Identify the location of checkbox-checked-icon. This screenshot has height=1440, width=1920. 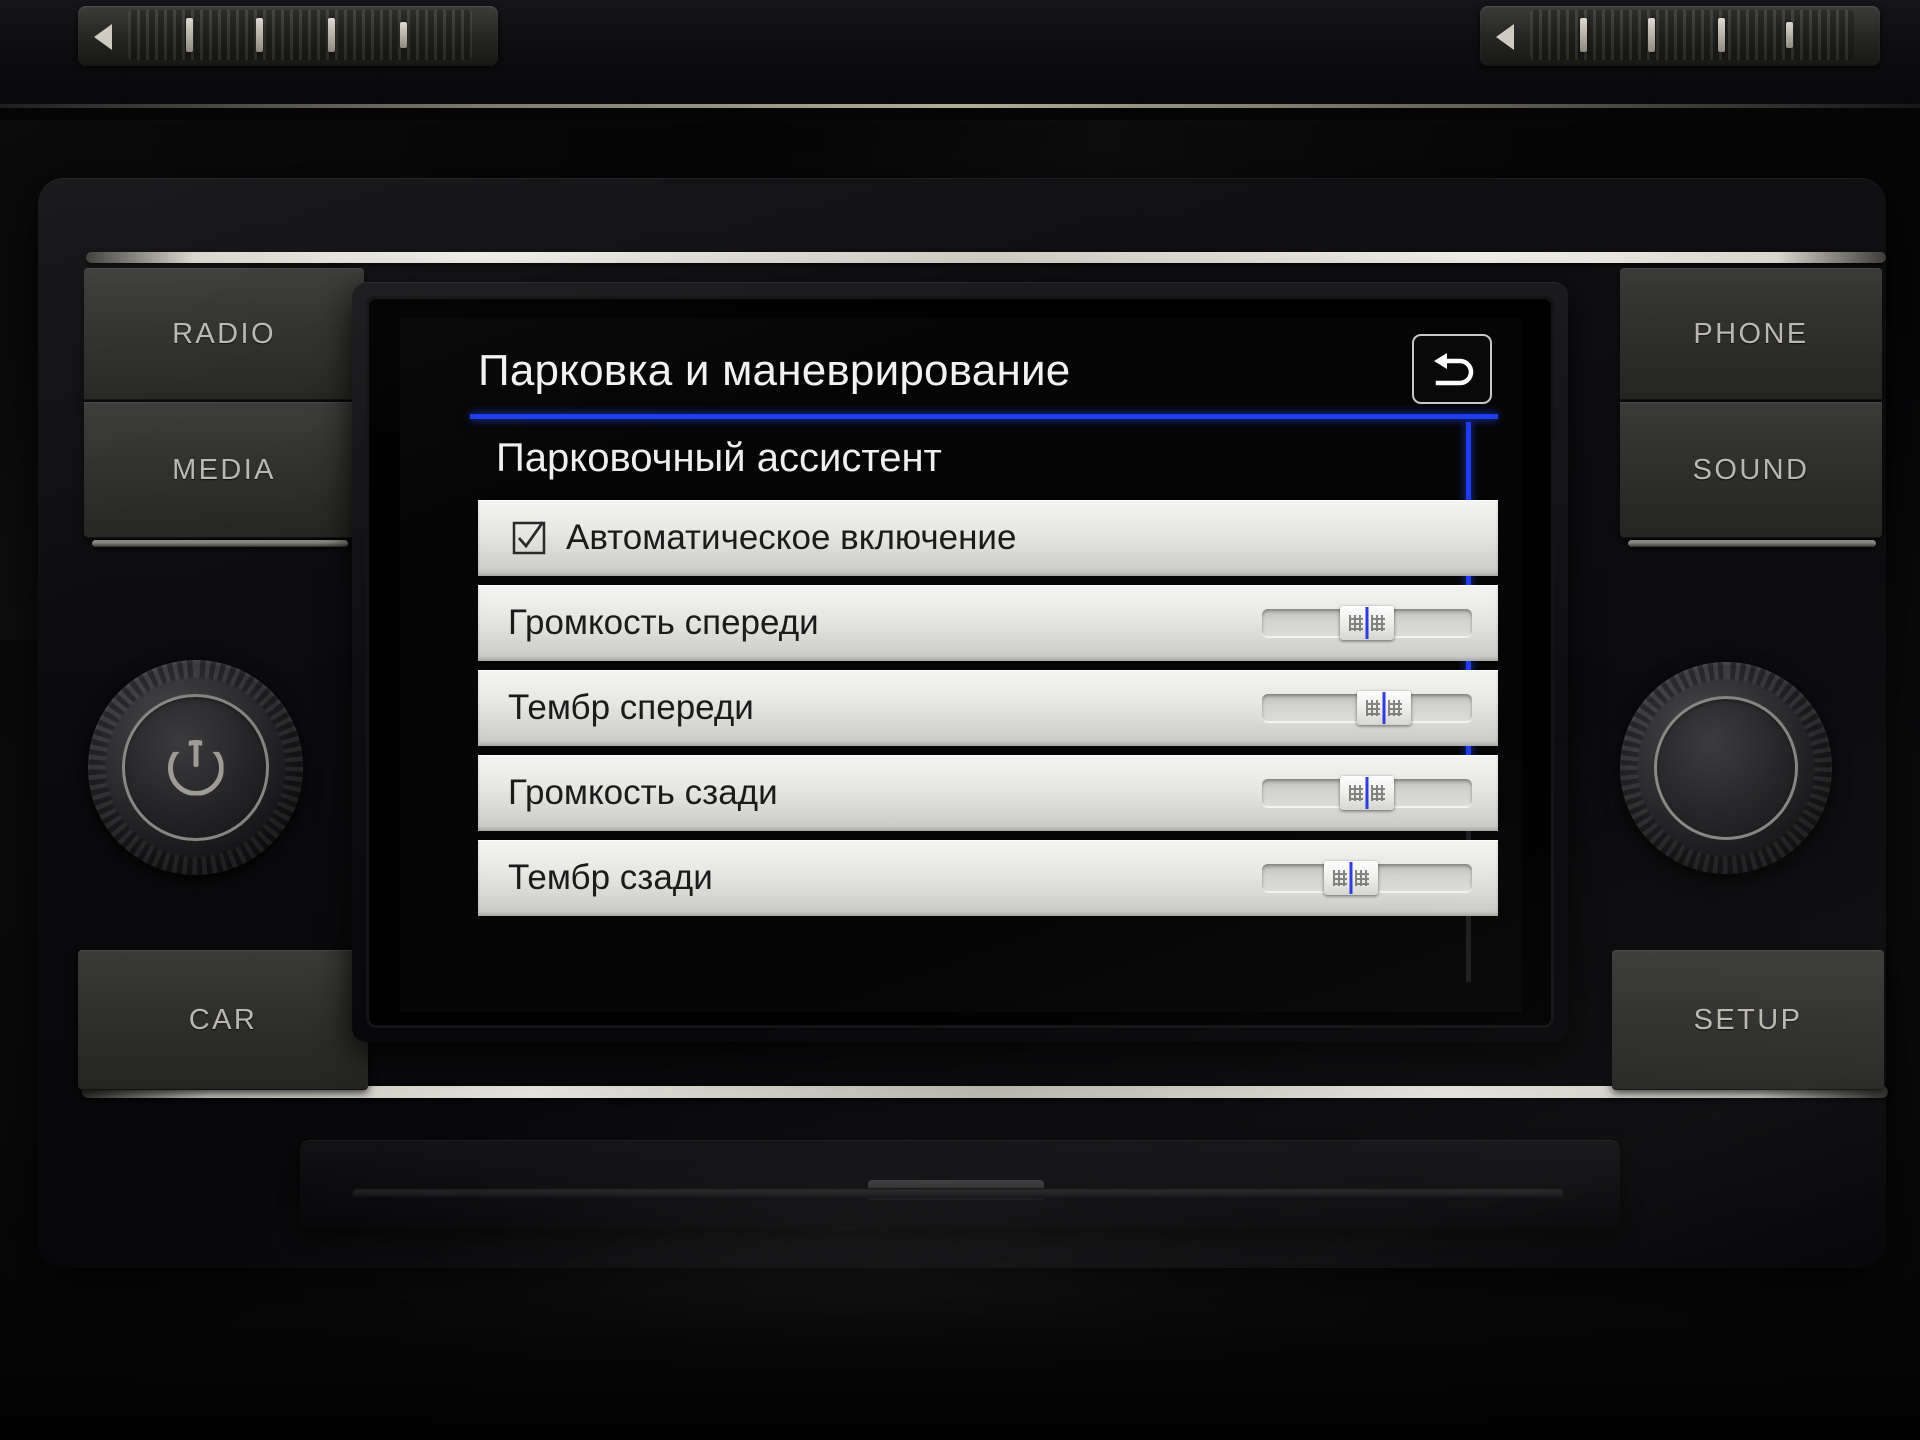
(529, 538).